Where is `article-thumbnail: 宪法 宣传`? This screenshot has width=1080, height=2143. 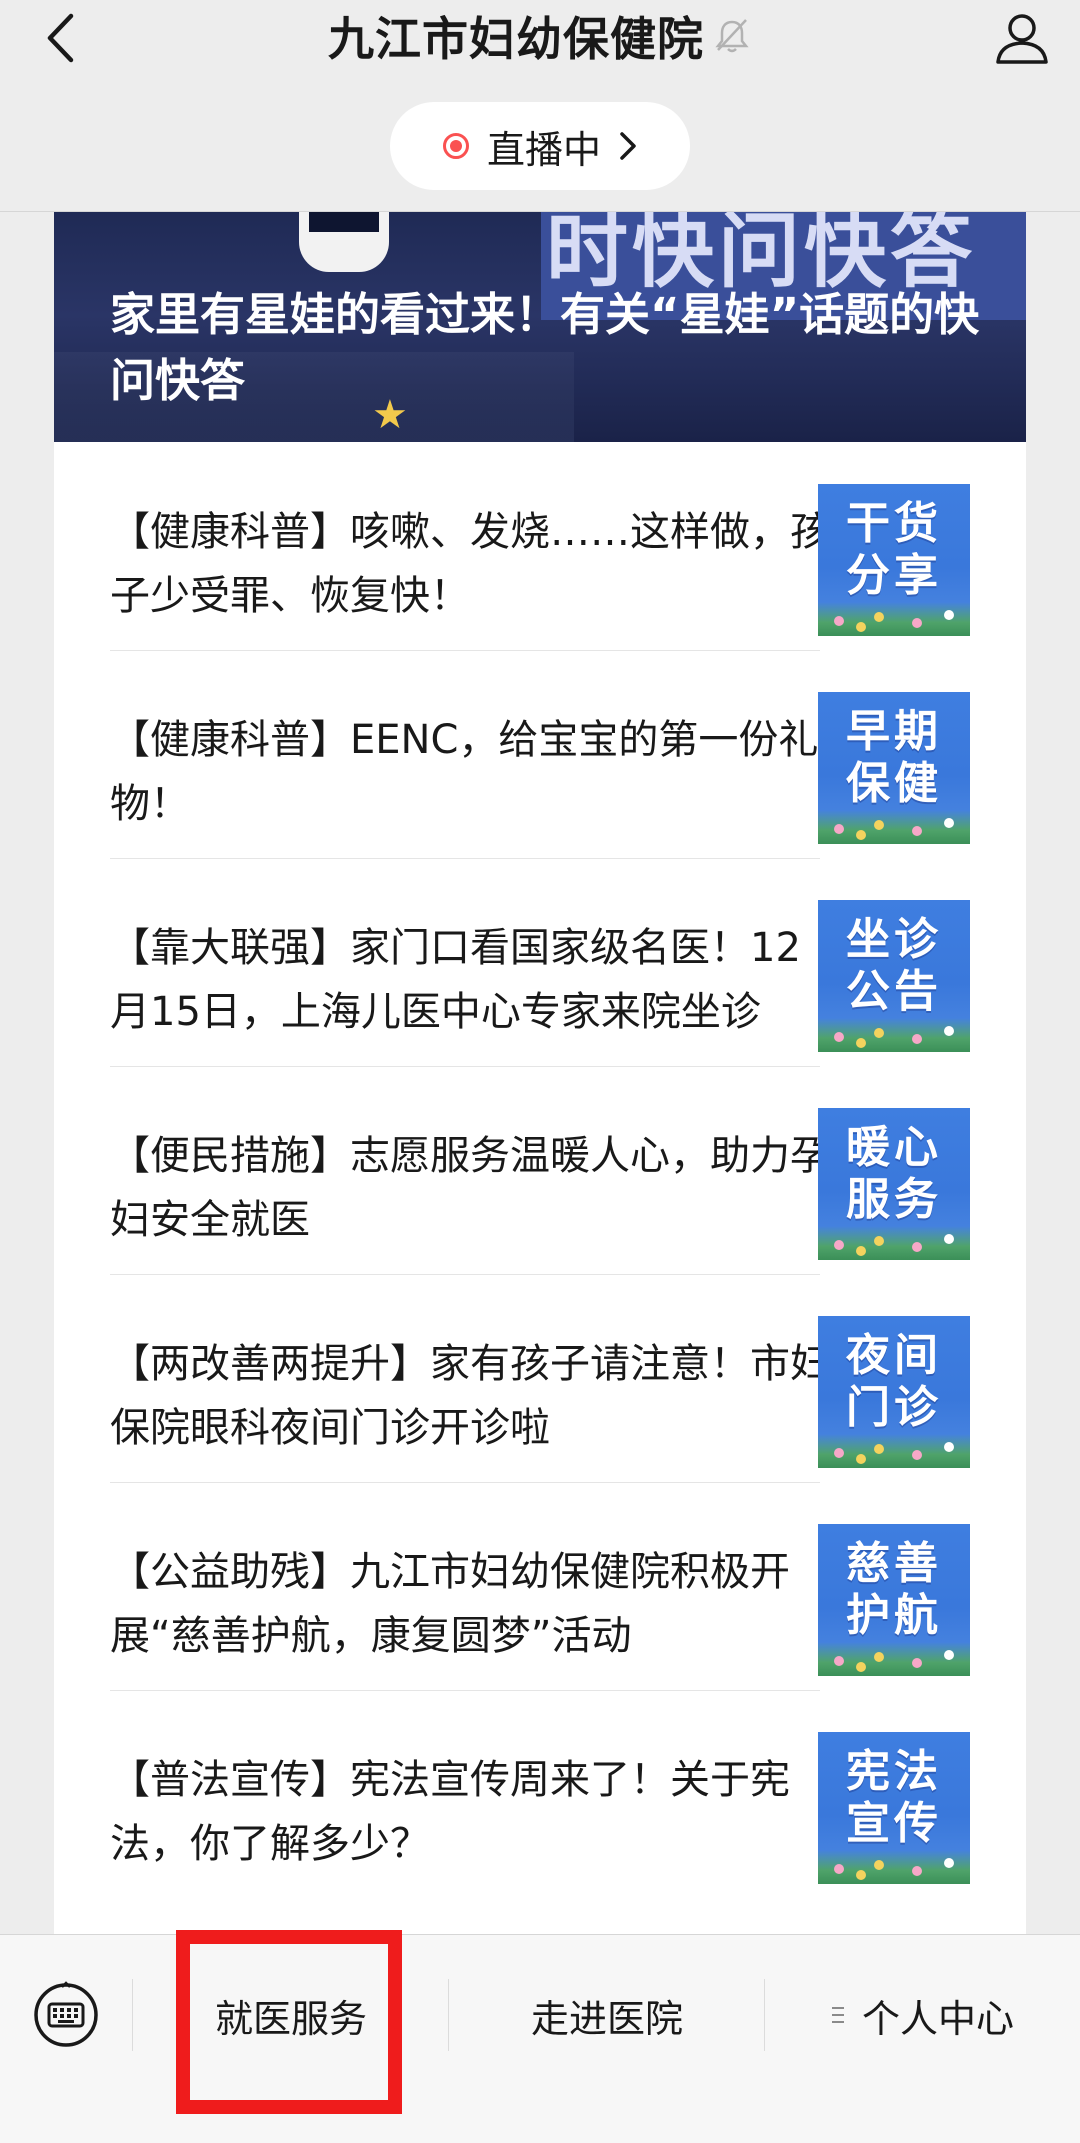 article-thumbnail: 宪法 宣传 is located at coordinates (894, 1808).